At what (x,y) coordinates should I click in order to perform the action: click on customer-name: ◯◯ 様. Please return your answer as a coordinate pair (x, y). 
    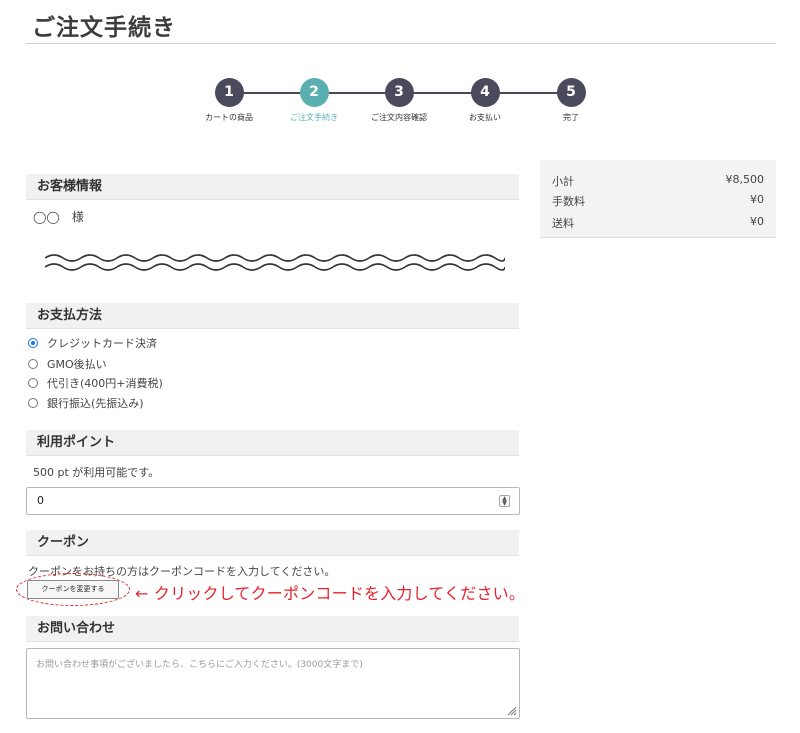
    Looking at the image, I should click on (58, 217).